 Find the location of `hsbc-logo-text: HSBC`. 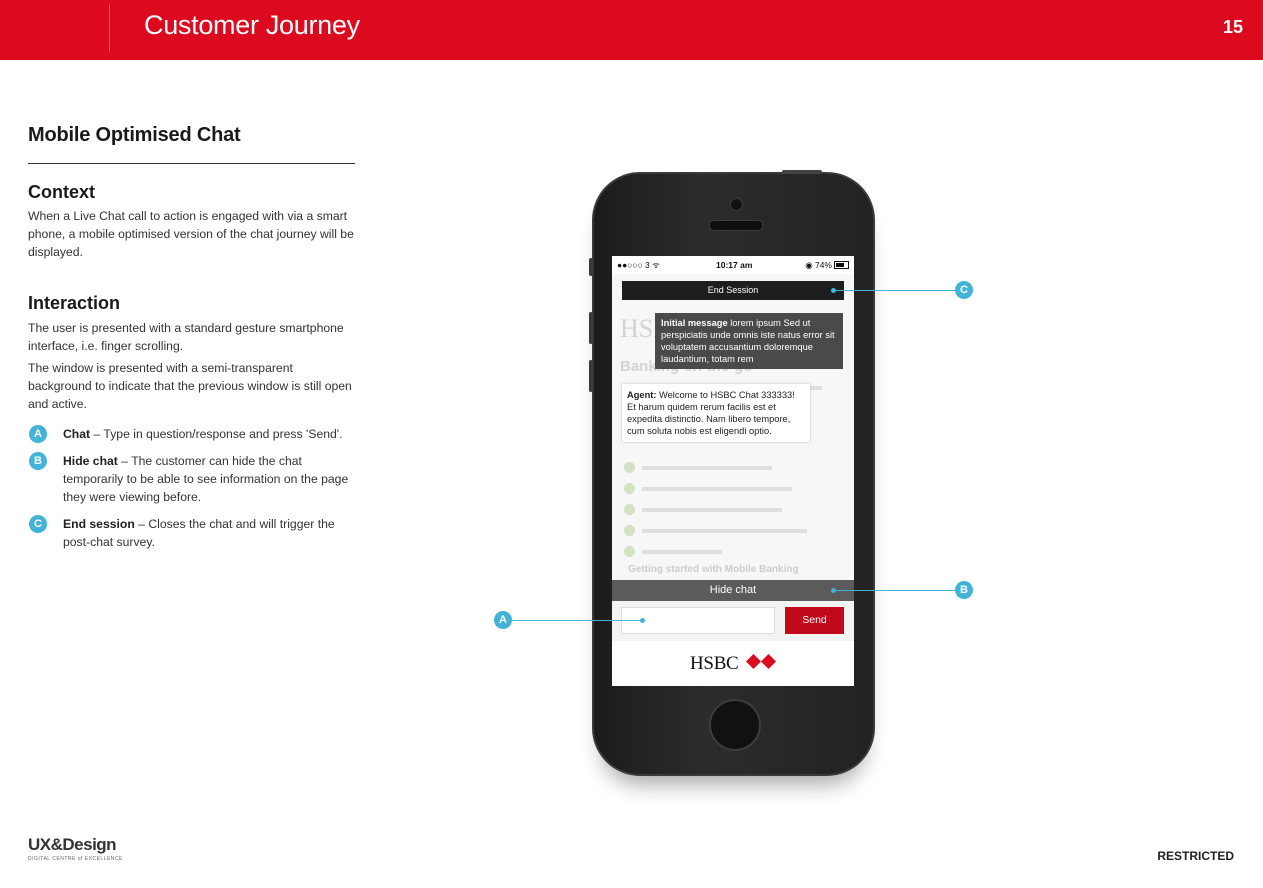

hsbc-logo-text: HSBC is located at coordinates (714, 663).